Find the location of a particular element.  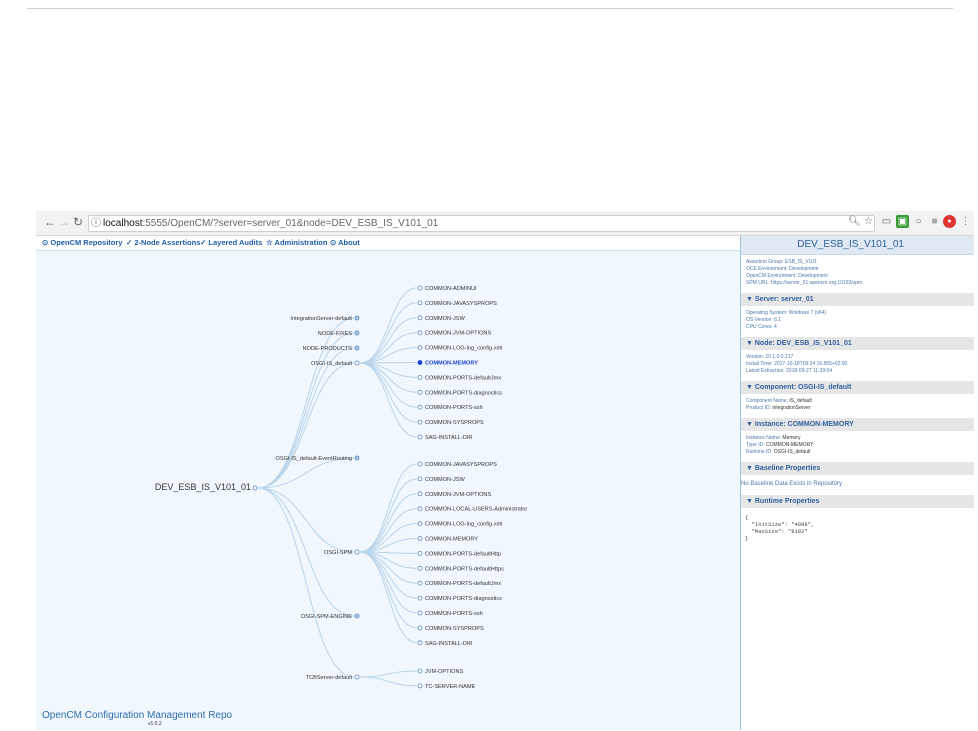

tree-leaf-label: COMMON-PORTS-defaultHttps is located at coordinates (464, 569).